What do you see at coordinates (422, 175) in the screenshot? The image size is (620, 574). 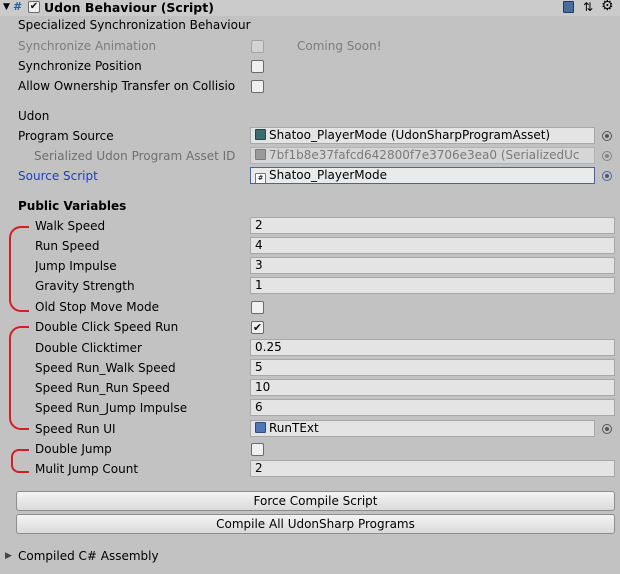 I see `source-script-field: # Shatoo_PlayerMode` at bounding box center [422, 175].